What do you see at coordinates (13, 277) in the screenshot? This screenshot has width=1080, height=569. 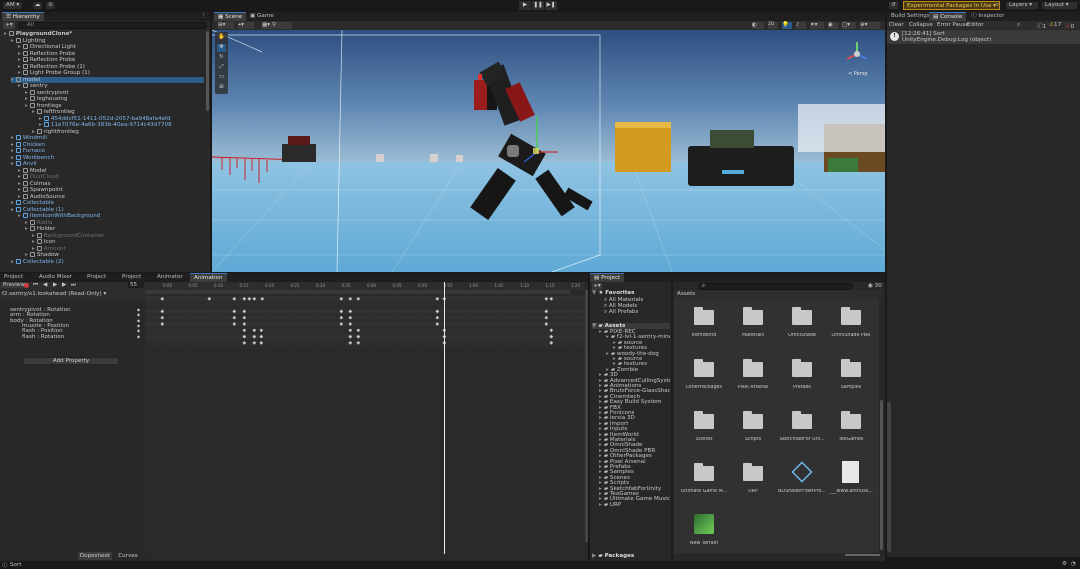 I see `tab-project-1: Project` at bounding box center [13, 277].